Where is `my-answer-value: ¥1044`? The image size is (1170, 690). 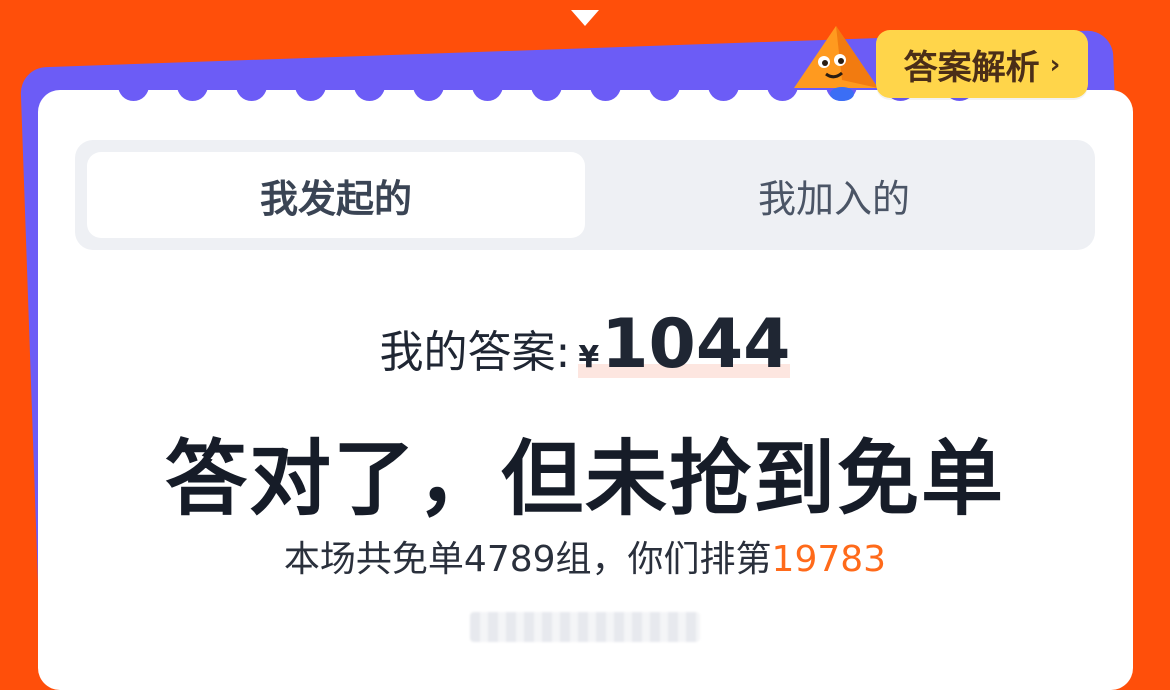
my-answer-value: ¥1044 is located at coordinates (684, 344).